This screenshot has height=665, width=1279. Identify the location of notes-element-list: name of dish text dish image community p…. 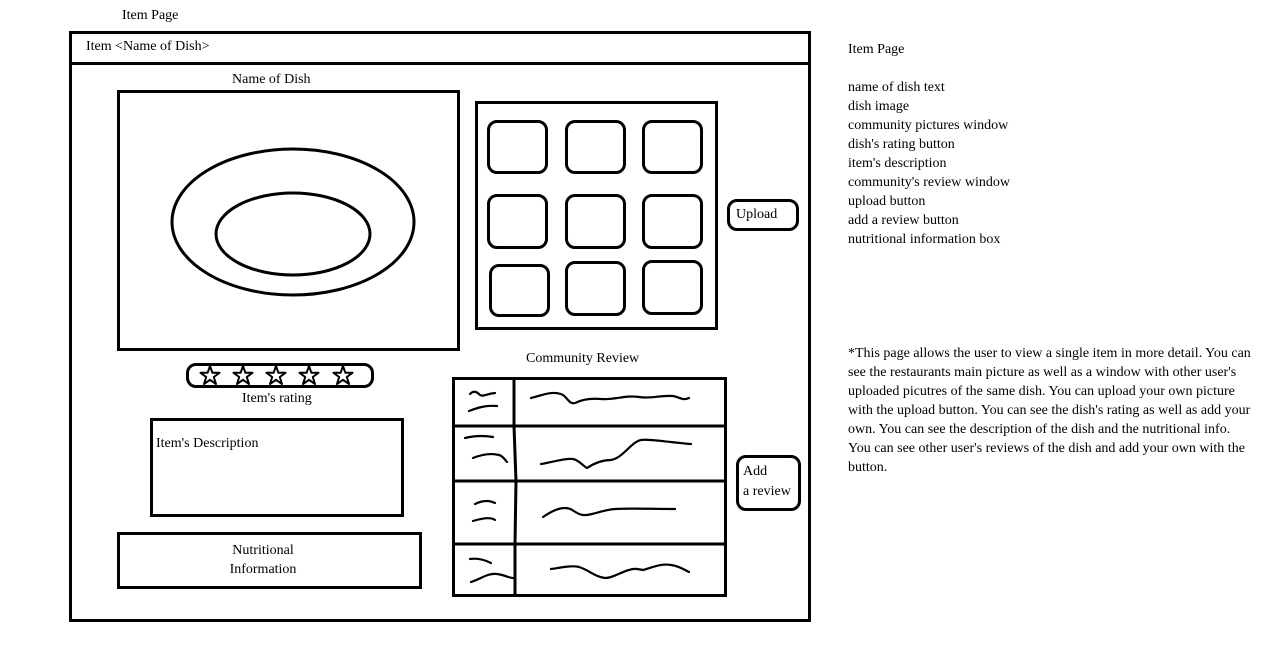
(929, 163).